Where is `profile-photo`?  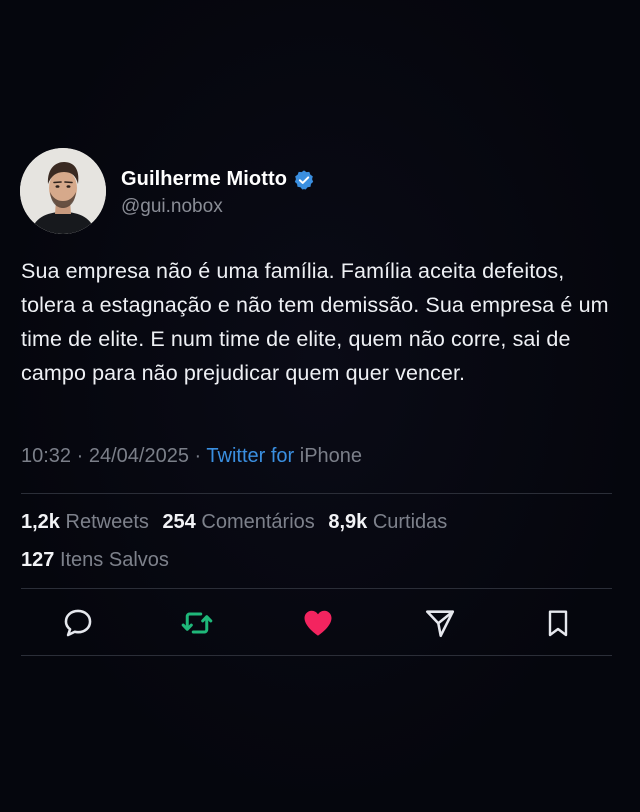 profile-photo is located at coordinates (63, 191).